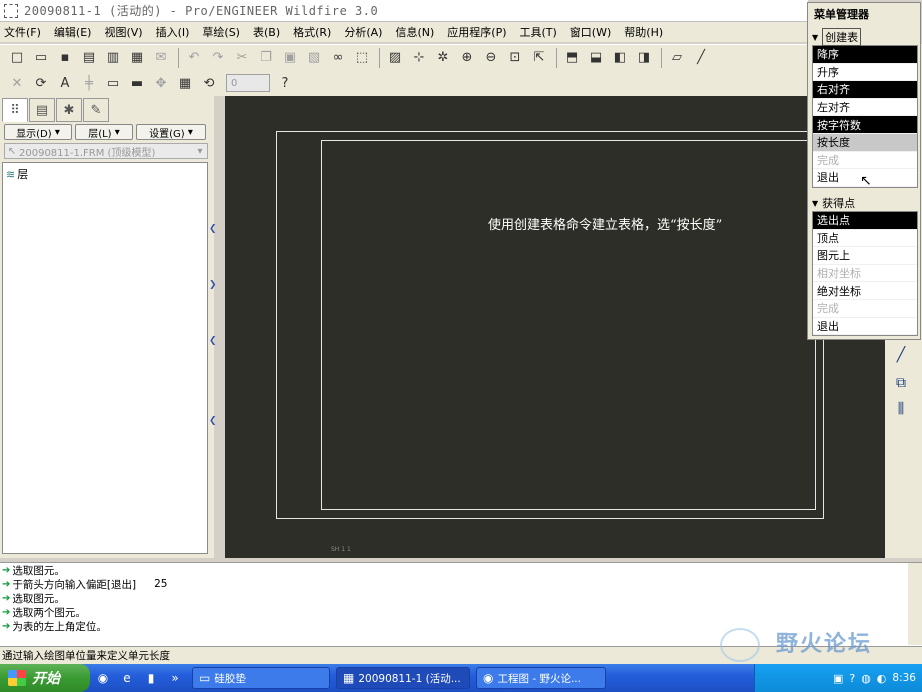 The height and width of the screenshot is (692, 922). What do you see at coordinates (701, 58) in the screenshot?
I see `datum-axes-icon: ╱` at bounding box center [701, 58].